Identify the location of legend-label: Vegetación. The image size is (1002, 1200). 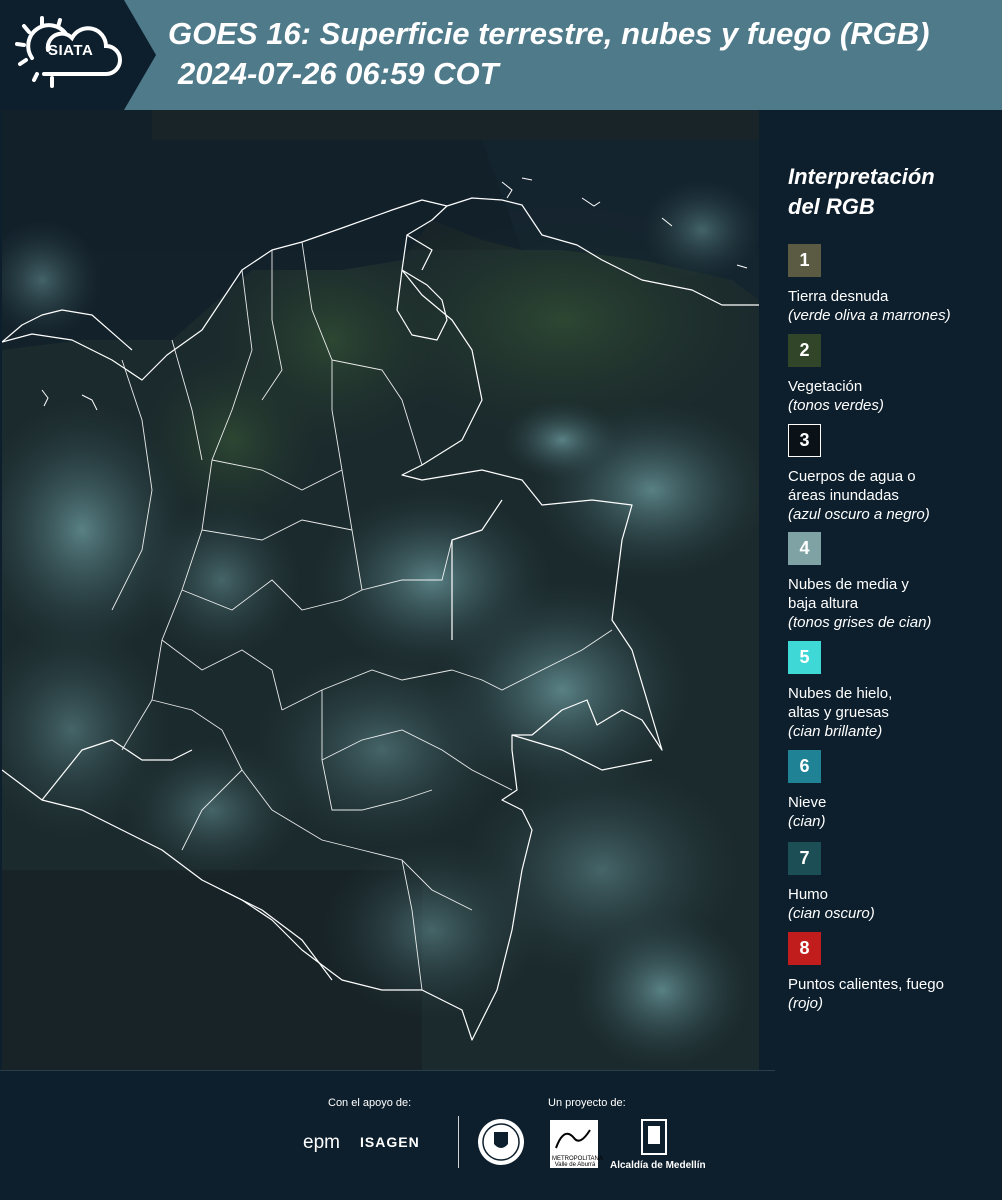
(825, 386).